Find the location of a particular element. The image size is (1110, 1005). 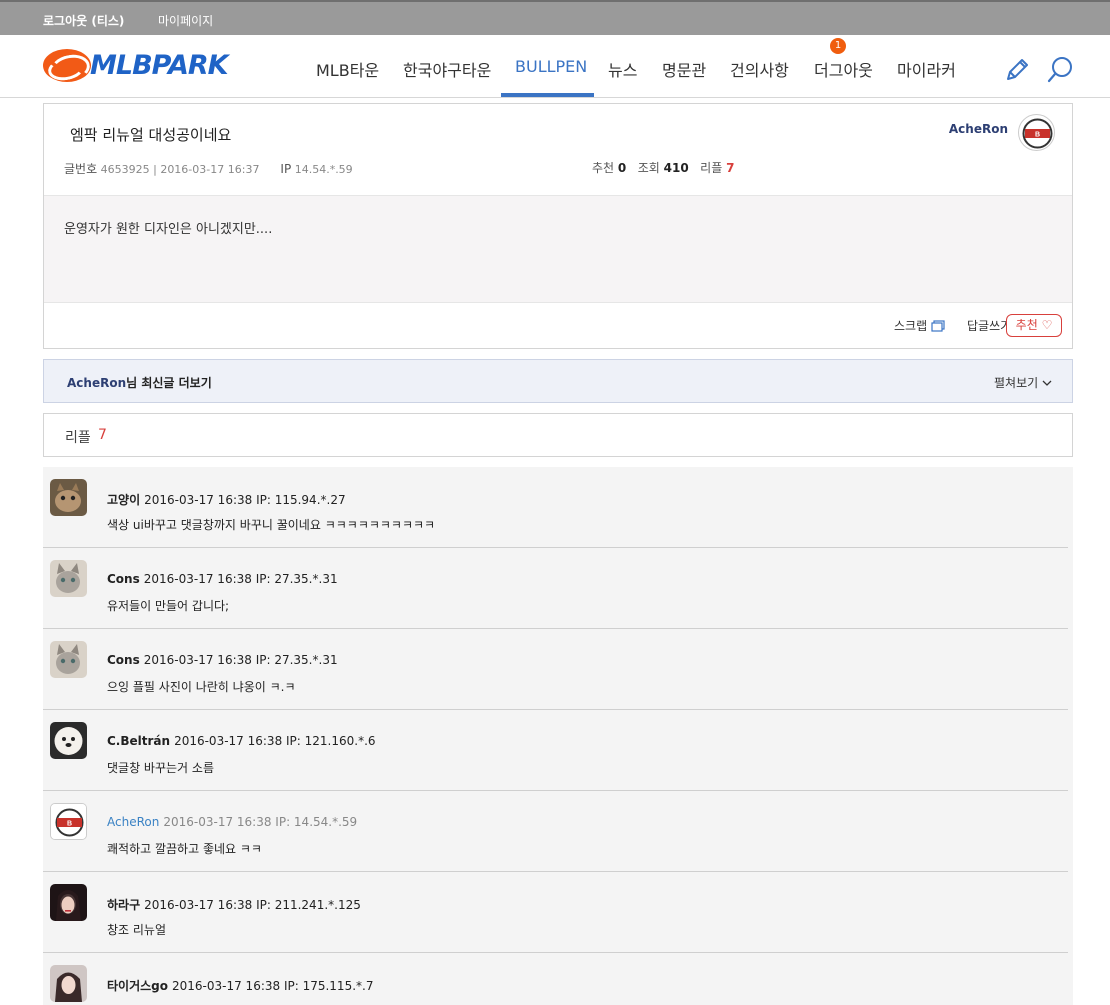

comment-text: 으잉 플필 사진이 나란히 냐옹이 ㅋ.ㅋ is located at coordinates (201, 687).